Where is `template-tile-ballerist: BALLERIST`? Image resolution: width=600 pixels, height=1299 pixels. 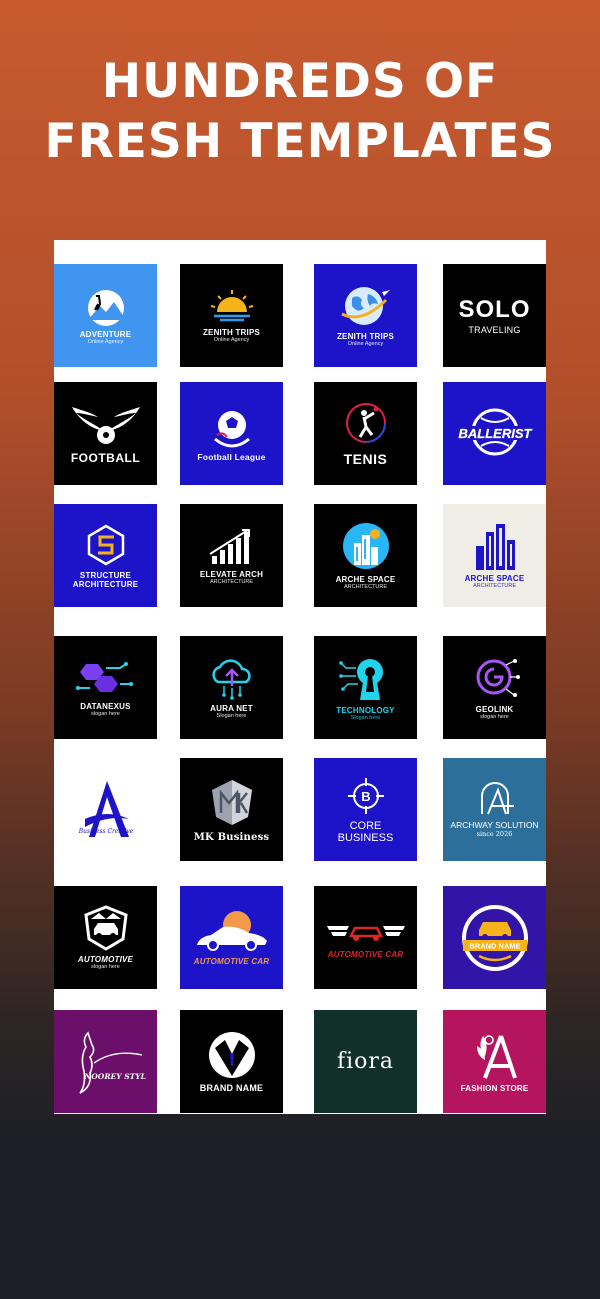
template-tile-ballerist: BALLERIST is located at coordinates (494, 433).